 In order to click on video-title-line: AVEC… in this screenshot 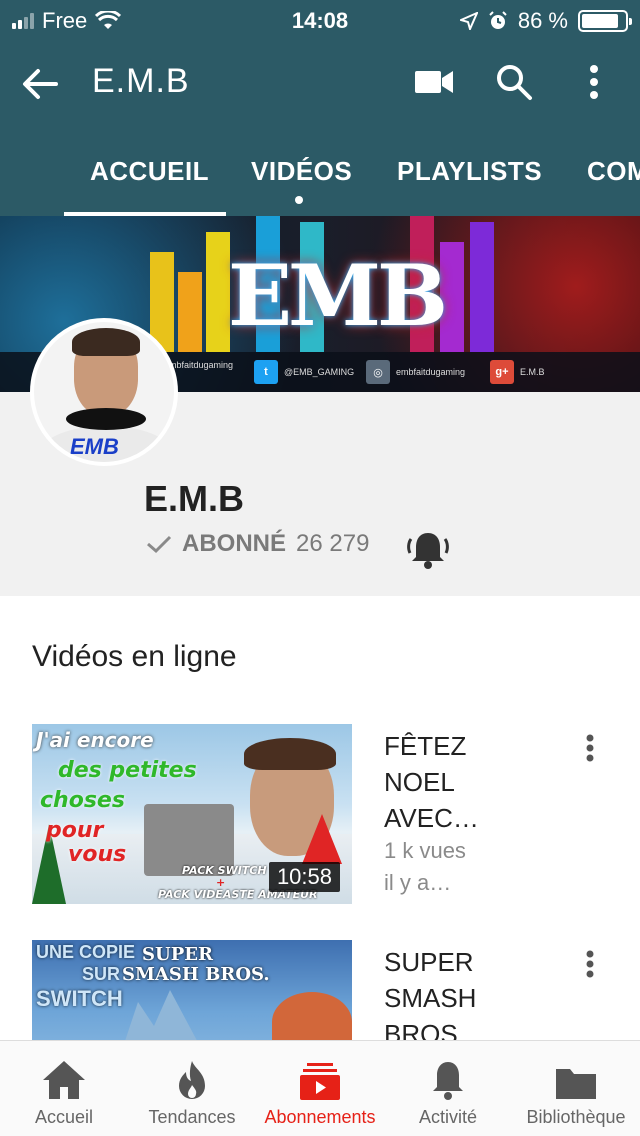, I will do `click(431, 818)`.